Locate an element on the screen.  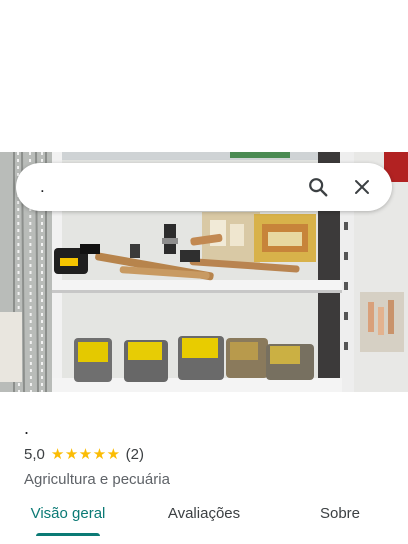
search-button is located at coordinates (318, 187).